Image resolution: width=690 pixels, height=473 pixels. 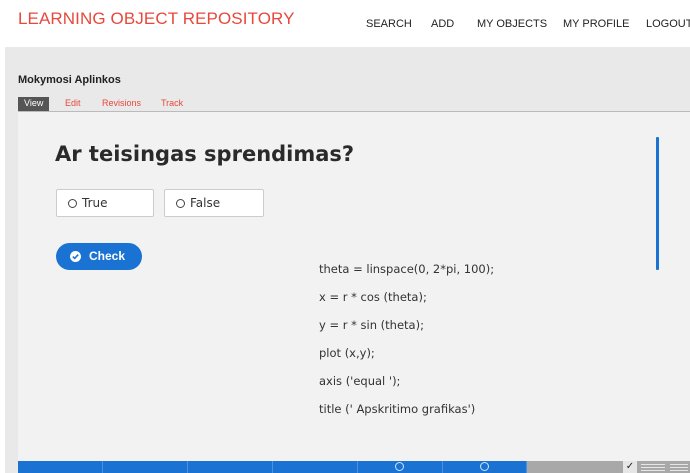 What do you see at coordinates (389, 24) in the screenshot?
I see `nav-search: SEARCH` at bounding box center [389, 24].